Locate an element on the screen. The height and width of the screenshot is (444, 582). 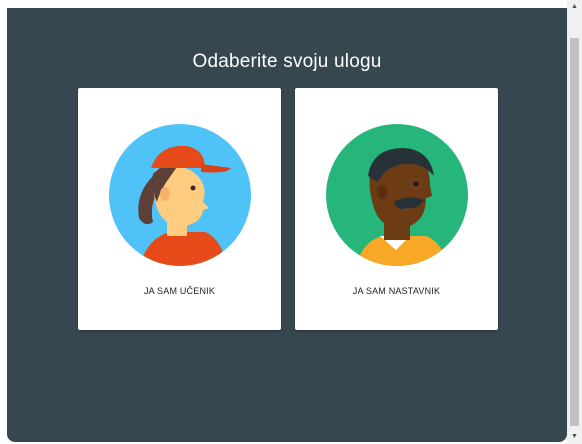
student-avatar-icon is located at coordinates (180, 195).